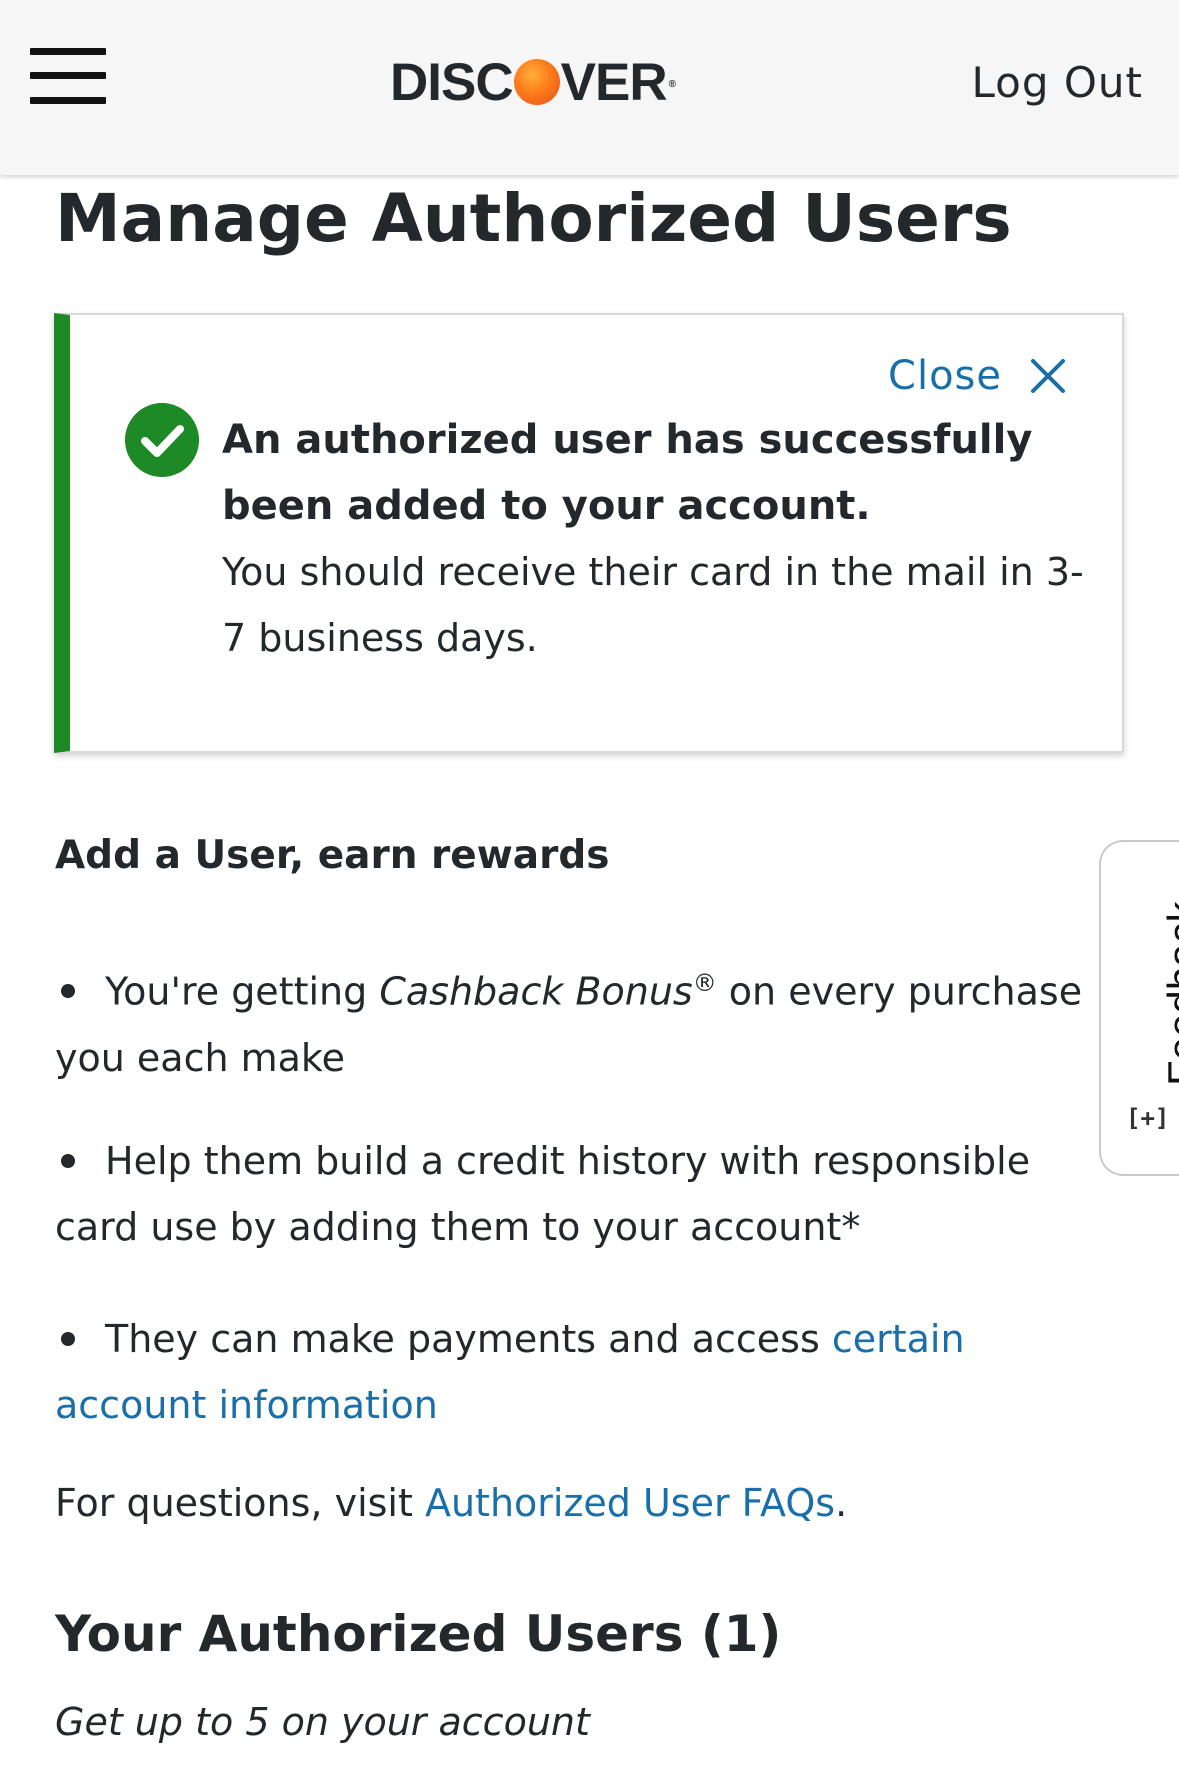 The image size is (1179, 1782). What do you see at coordinates (536, 82) in the screenshot?
I see `logo-orange-dot-icon` at bounding box center [536, 82].